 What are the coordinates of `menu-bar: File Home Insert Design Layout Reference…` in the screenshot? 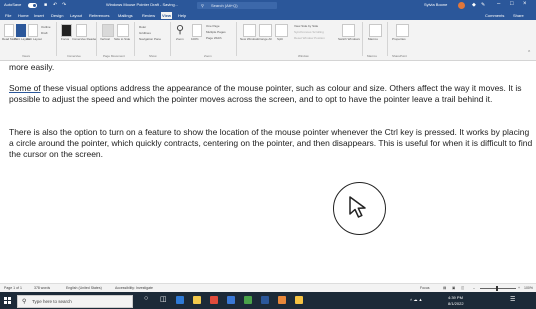 It's located at (268, 15).